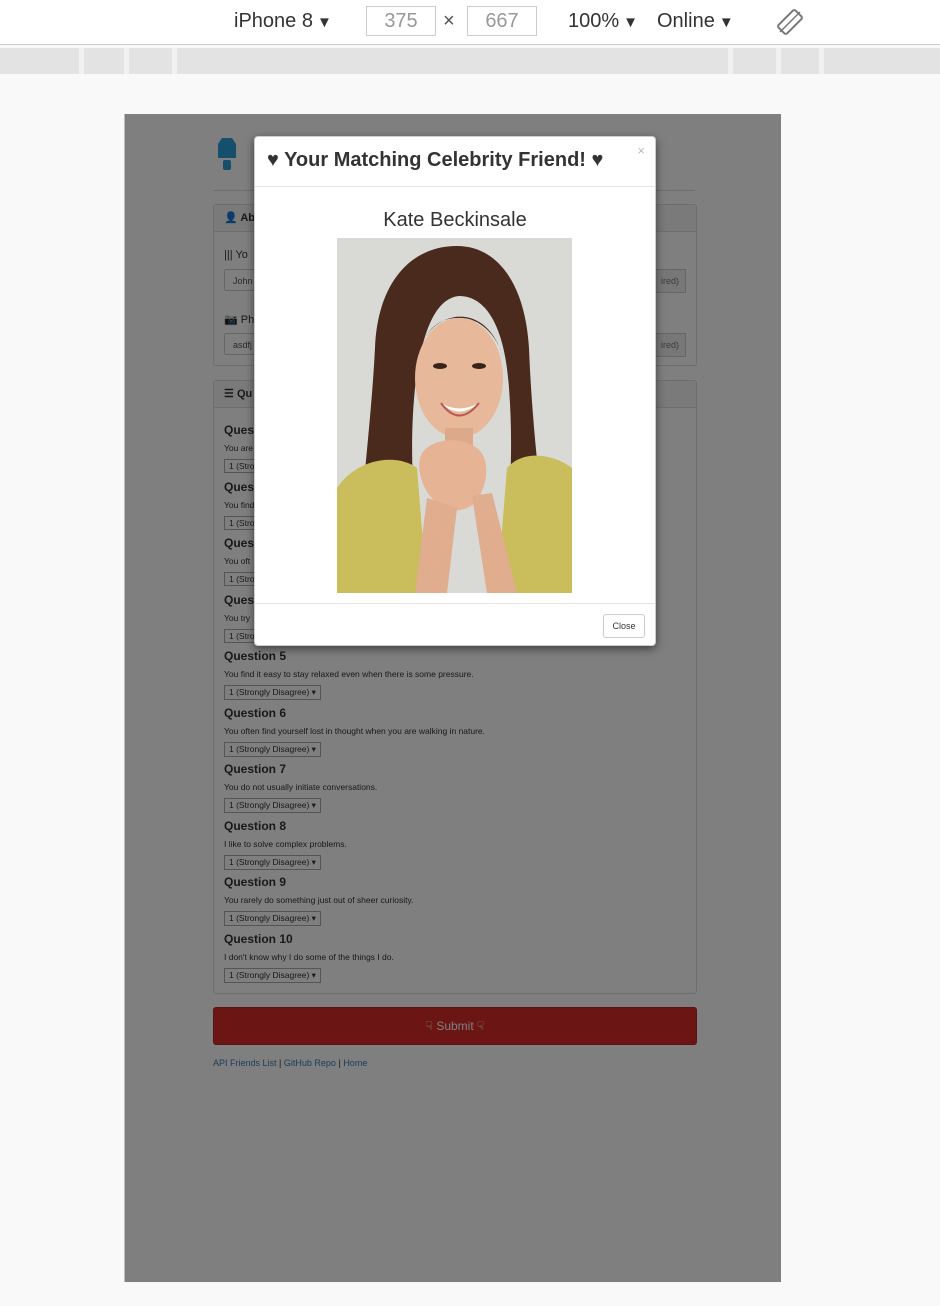  I want to click on height-input: 667, so click(502, 21).